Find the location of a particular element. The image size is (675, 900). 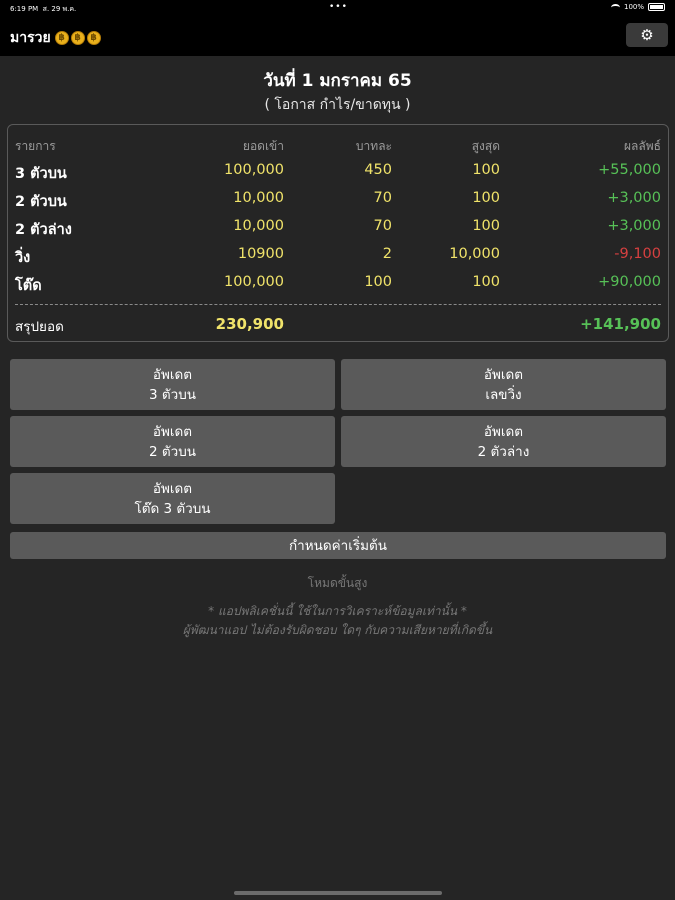

row-result: +90,000 is located at coordinates (629, 282).